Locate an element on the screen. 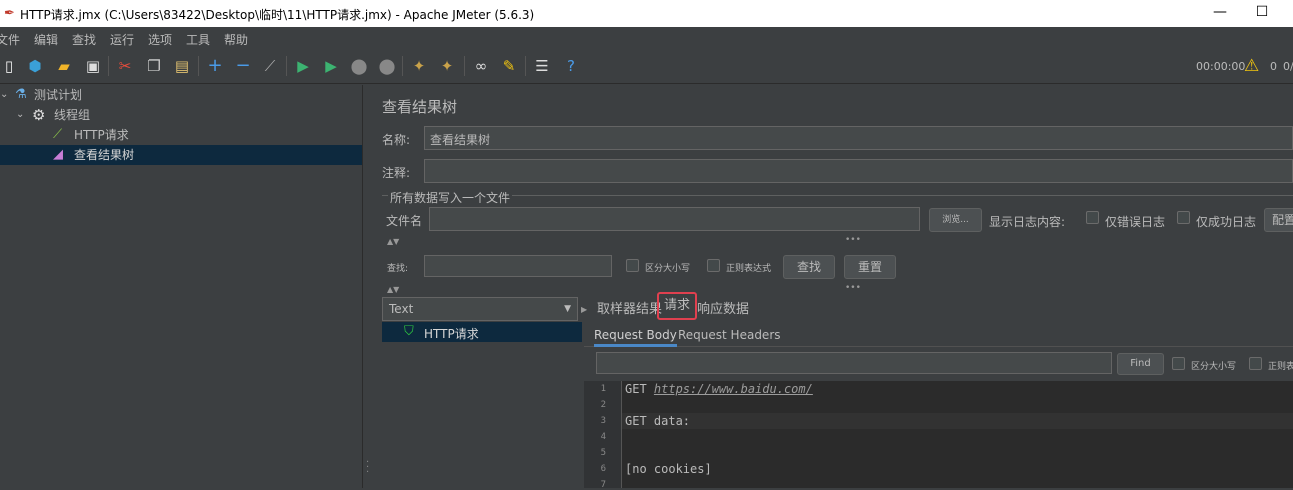  find-button: Find is located at coordinates (1140, 364).